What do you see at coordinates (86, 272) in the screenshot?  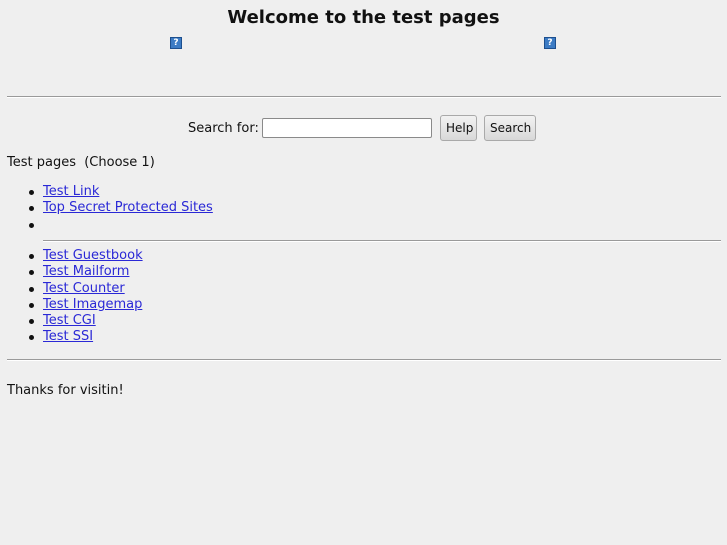 I see `mailform-link: Test Mailform` at bounding box center [86, 272].